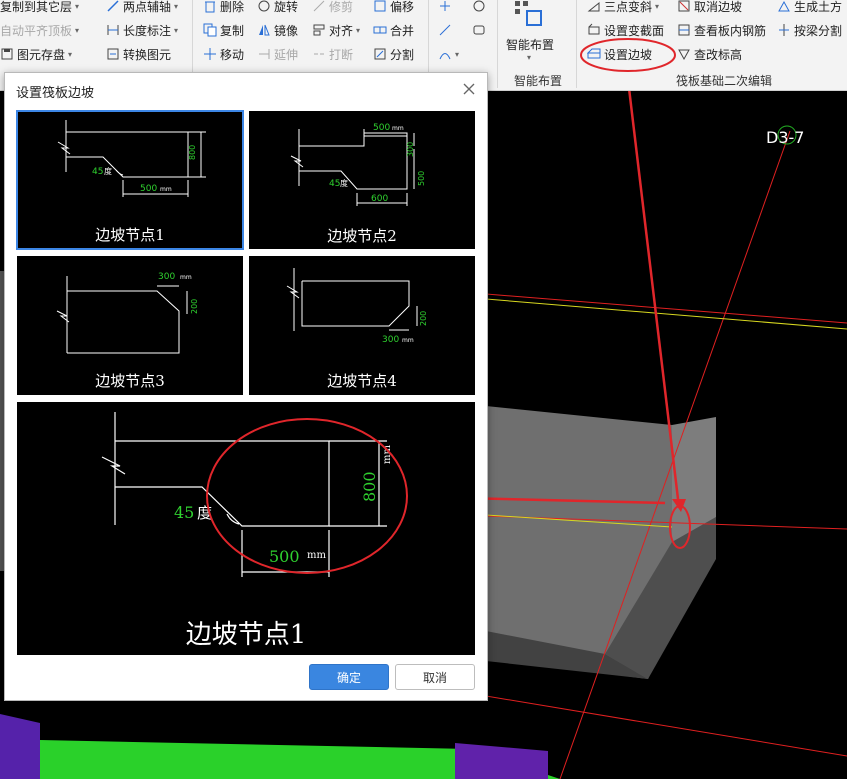 Image resolution: width=847 pixels, height=779 pixels. Describe the element at coordinates (628, 55) in the screenshot. I see `annotation-ellipse-button` at that location.